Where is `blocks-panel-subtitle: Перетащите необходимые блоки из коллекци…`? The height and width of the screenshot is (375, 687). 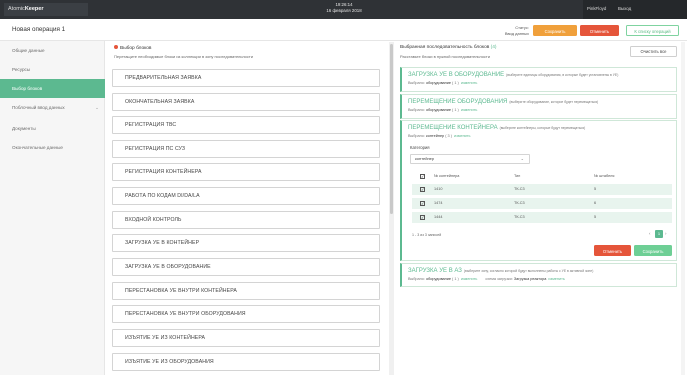 blocks-panel-subtitle: Перетащите необходимые блоки из коллекци… is located at coordinates (183, 56).